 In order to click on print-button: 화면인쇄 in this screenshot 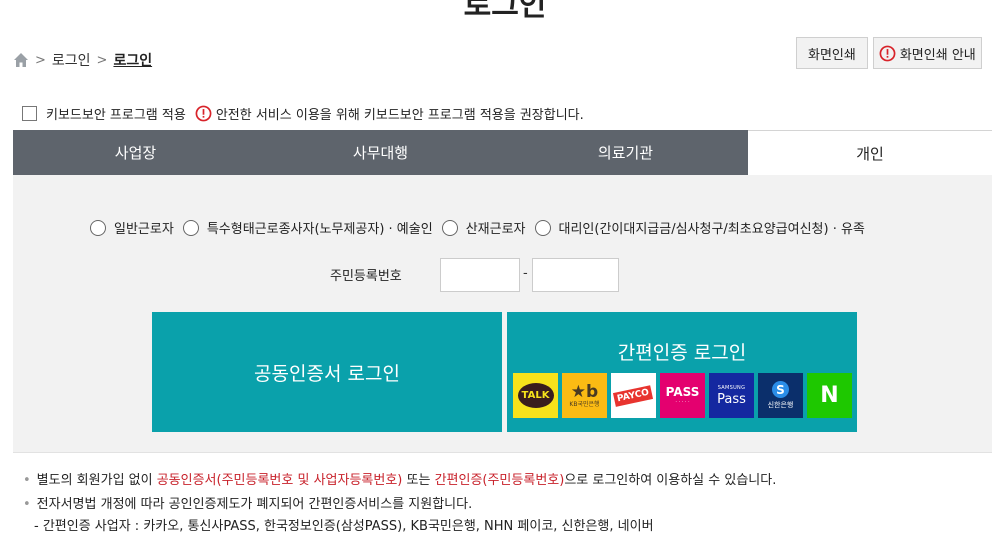, I will do `click(832, 53)`.